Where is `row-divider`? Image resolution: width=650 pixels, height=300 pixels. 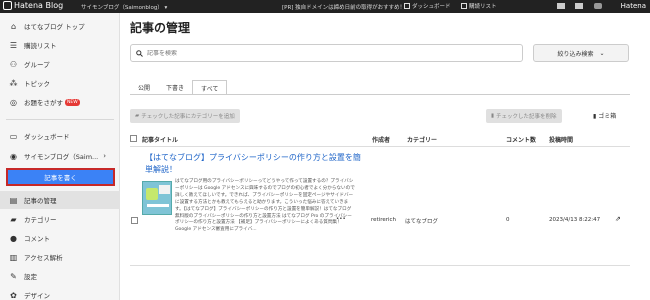 row-divider is located at coordinates (380, 265).